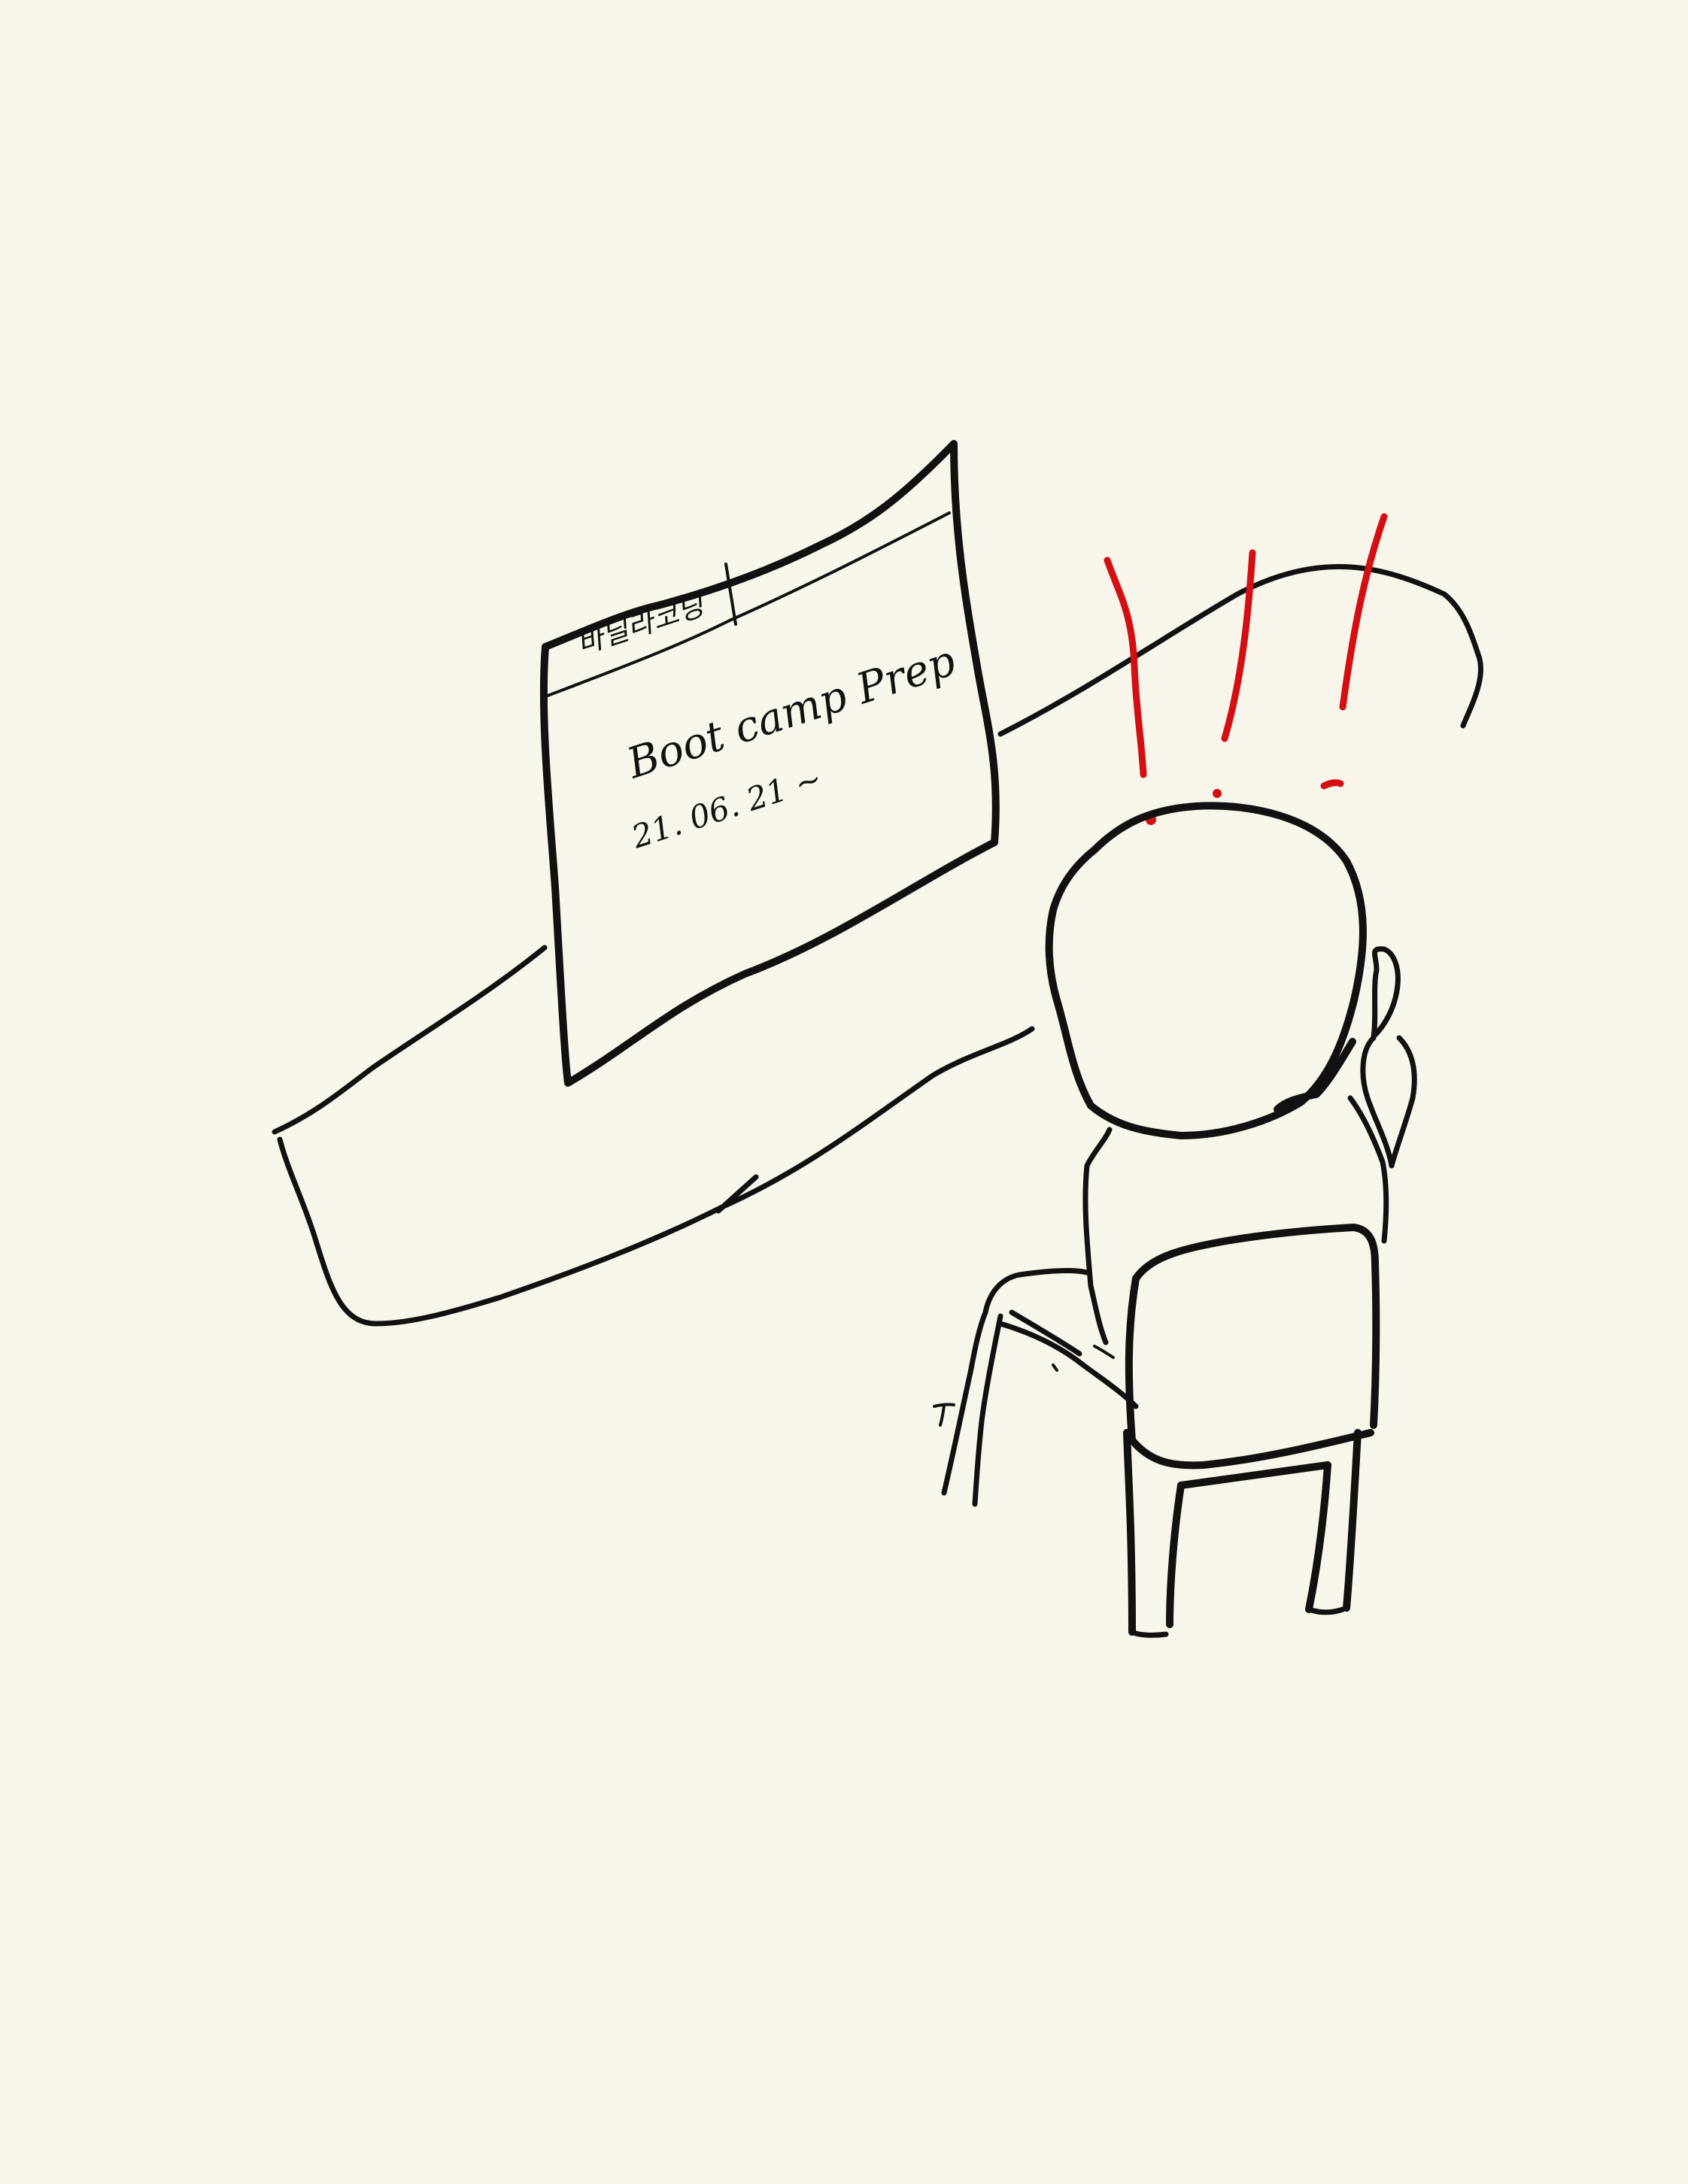 The height and width of the screenshot is (2184, 1688). Describe the element at coordinates (1251, 1431) in the screenshot. I see `chair` at that location.